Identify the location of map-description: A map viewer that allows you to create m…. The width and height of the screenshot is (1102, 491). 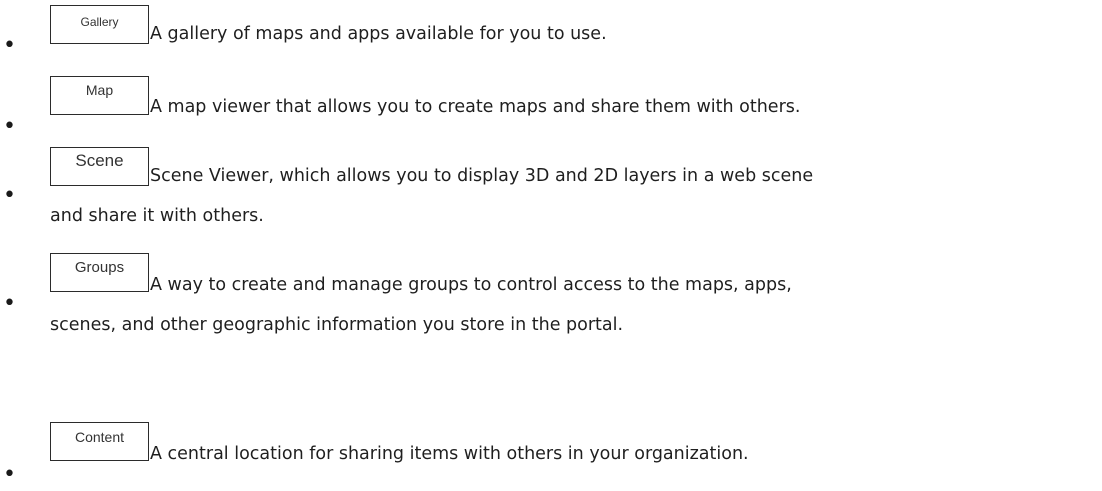
(475, 107).